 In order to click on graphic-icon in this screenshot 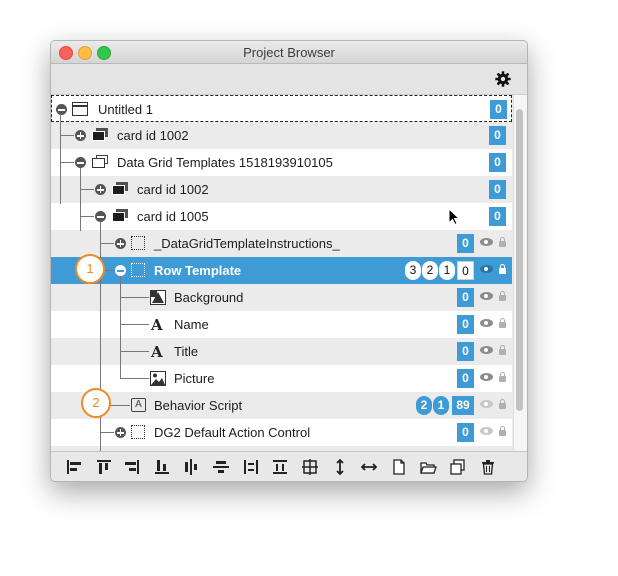, I will do `click(158, 297)`.